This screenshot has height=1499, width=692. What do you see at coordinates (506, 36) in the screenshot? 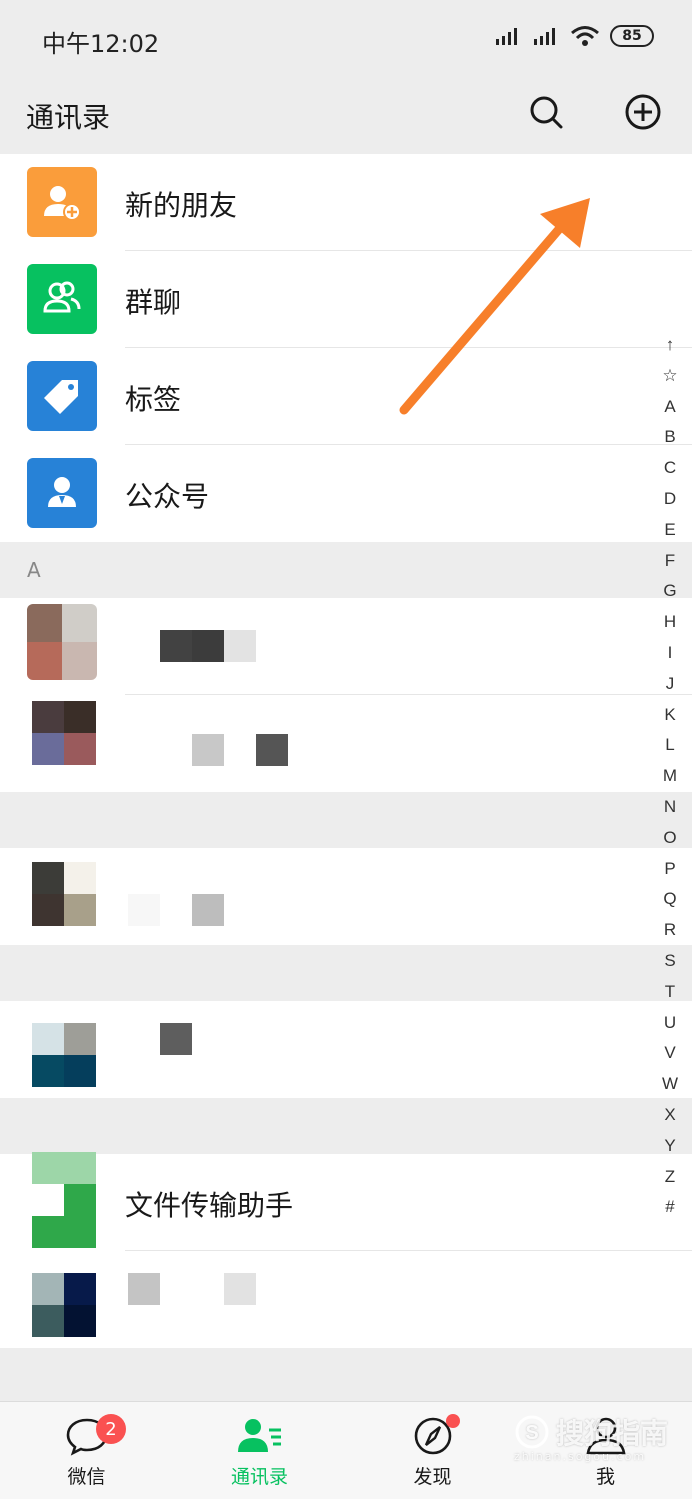
I see `signal-icon` at bounding box center [506, 36].